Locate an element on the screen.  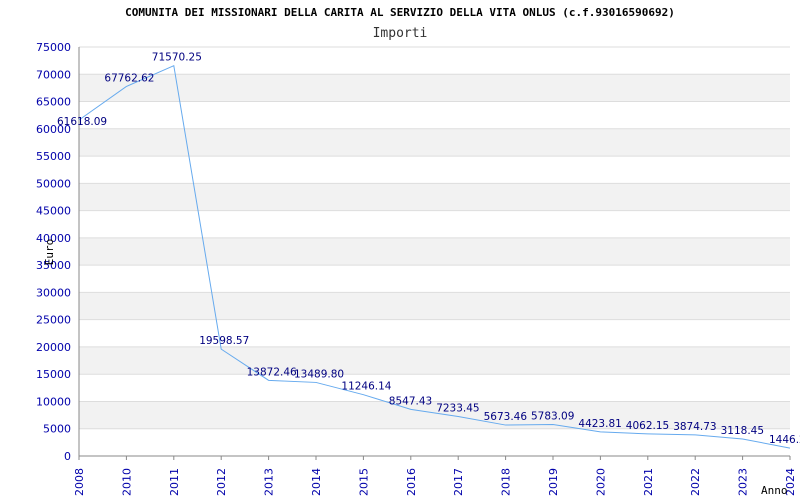
data-label: 1446.2 is located at coordinates (784, 440).